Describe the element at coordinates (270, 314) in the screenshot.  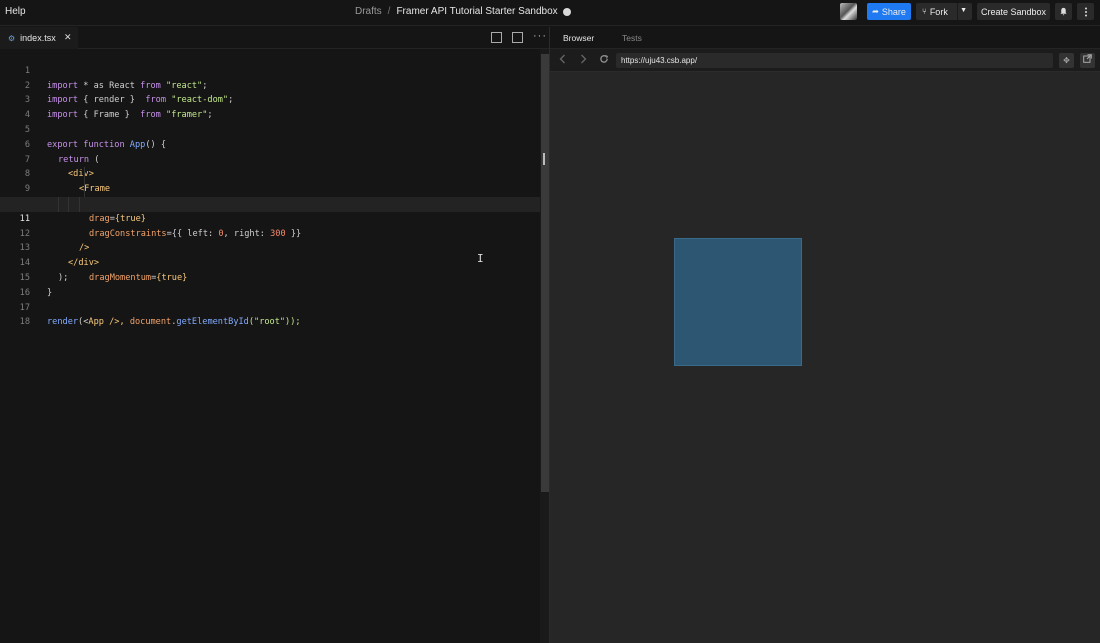
I see `code-line: 18` at that location.